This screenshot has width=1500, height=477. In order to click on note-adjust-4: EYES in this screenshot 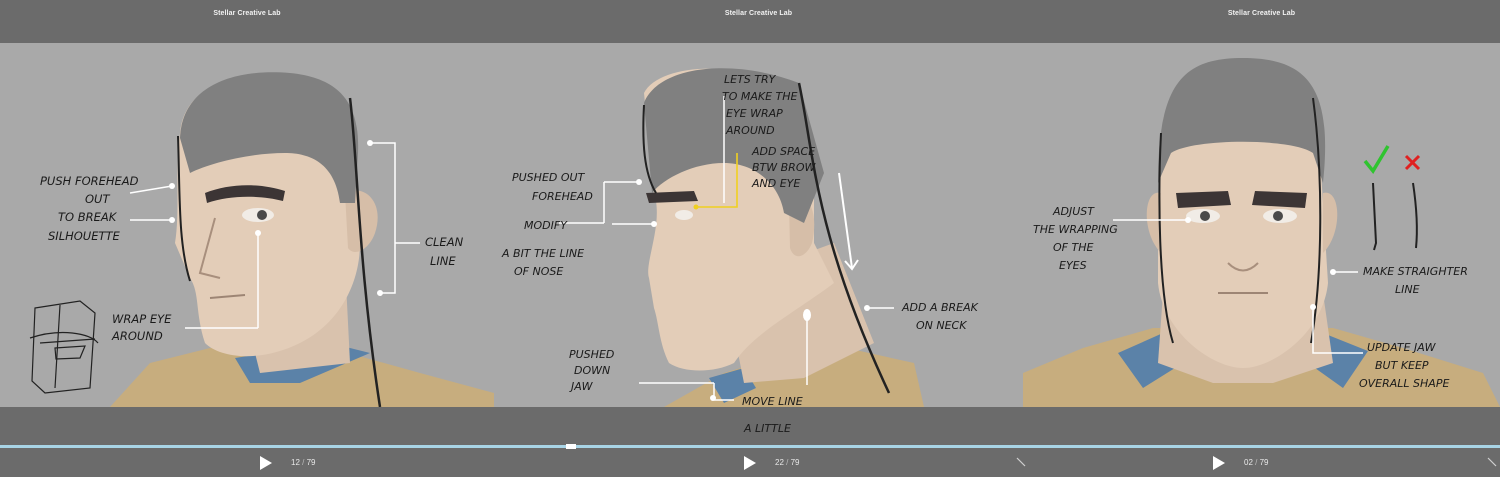, I will do `click(1073, 265)`.